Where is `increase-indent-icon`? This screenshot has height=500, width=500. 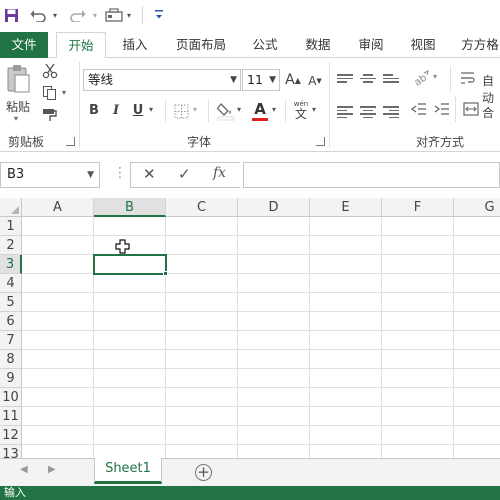
increase-indent-icon is located at coordinates (442, 109).